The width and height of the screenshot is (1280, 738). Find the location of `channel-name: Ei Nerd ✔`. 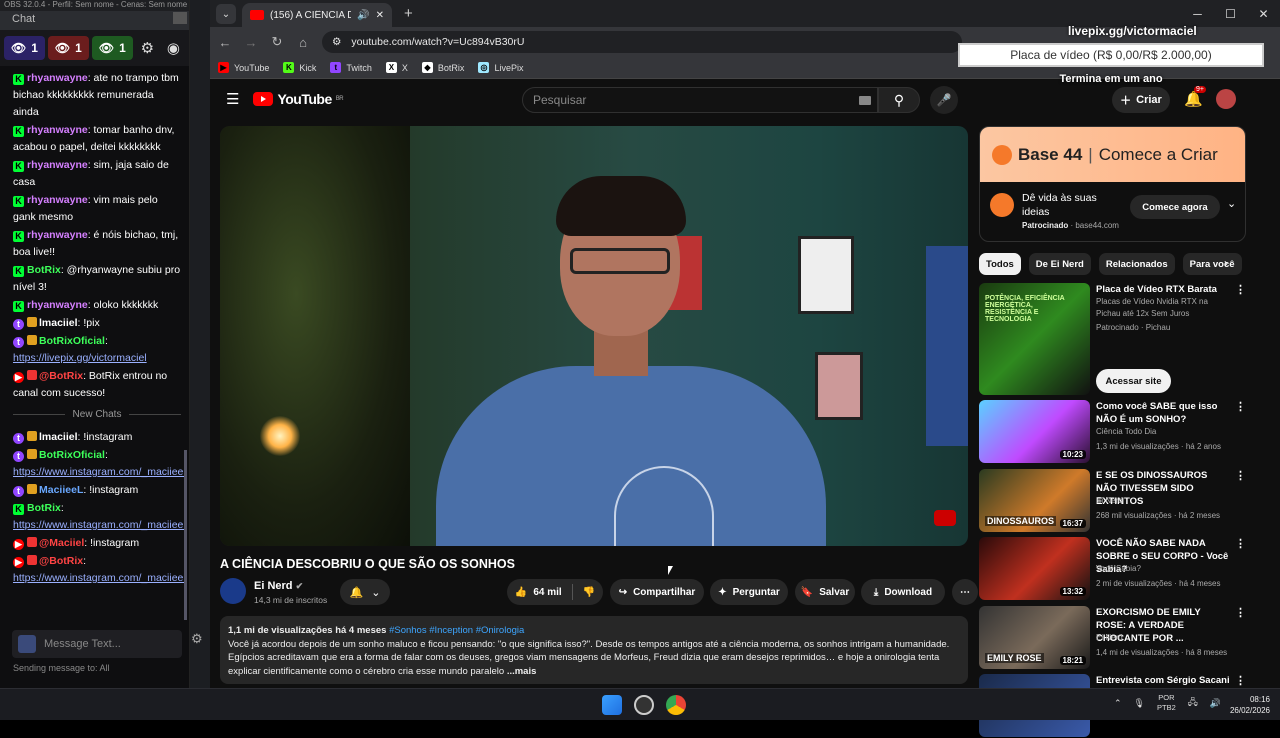

channel-name: Ei Nerd ✔ is located at coordinates (278, 586).